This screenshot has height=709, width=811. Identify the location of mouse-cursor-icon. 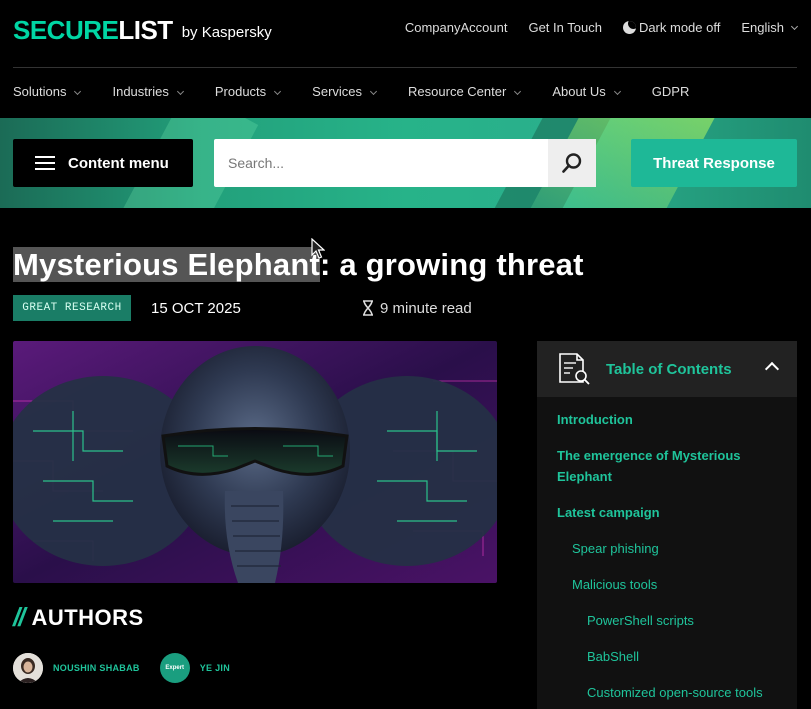
(318, 248).